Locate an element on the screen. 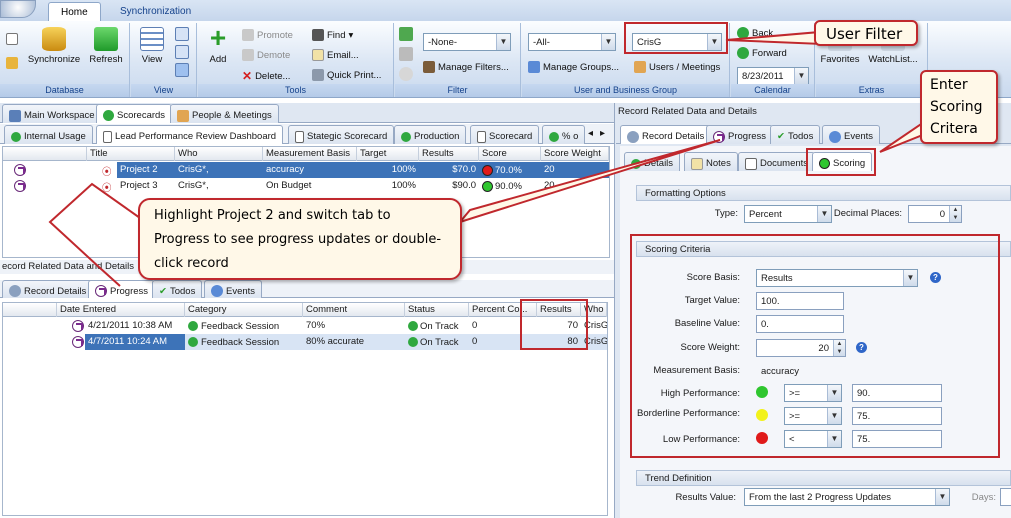 Image resolution: width=1011 pixels, height=518 pixels. column-header: Status is located at coordinates (437, 310).